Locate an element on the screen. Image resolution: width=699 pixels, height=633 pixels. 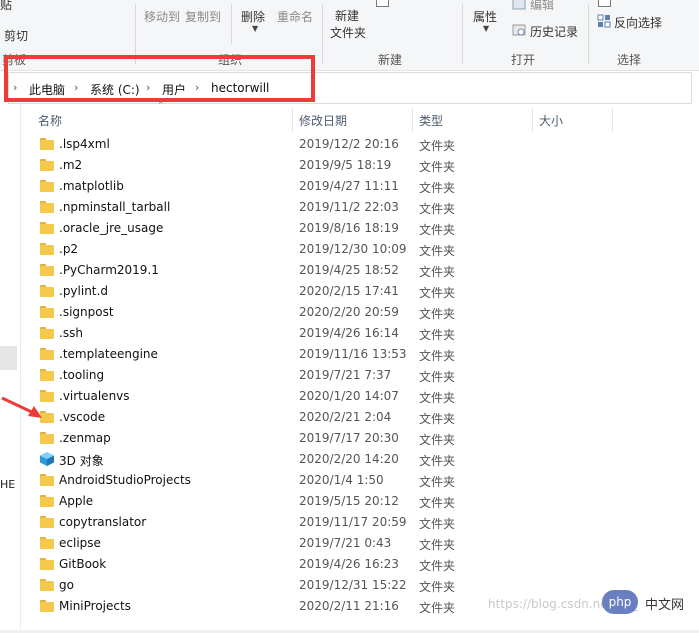
file-name: .signpost is located at coordinates (86, 312).